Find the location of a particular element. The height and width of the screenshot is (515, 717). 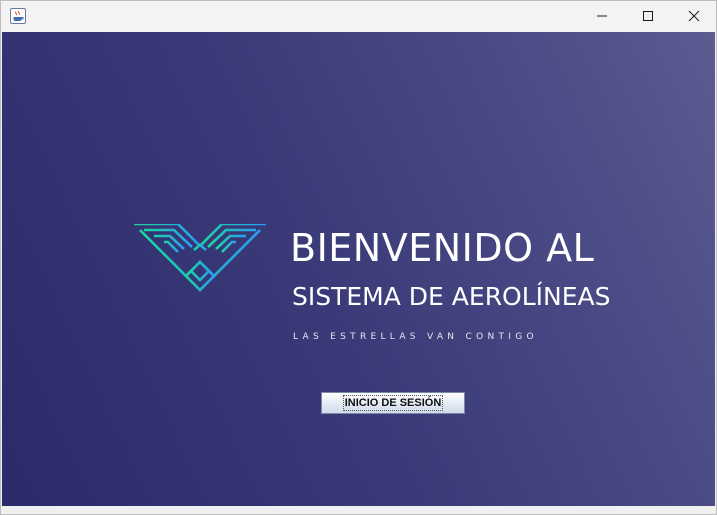

close-icon is located at coordinates (694, 16).